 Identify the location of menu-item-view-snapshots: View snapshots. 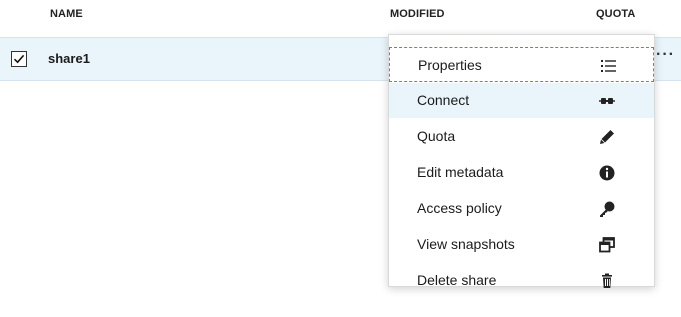
(521, 244).